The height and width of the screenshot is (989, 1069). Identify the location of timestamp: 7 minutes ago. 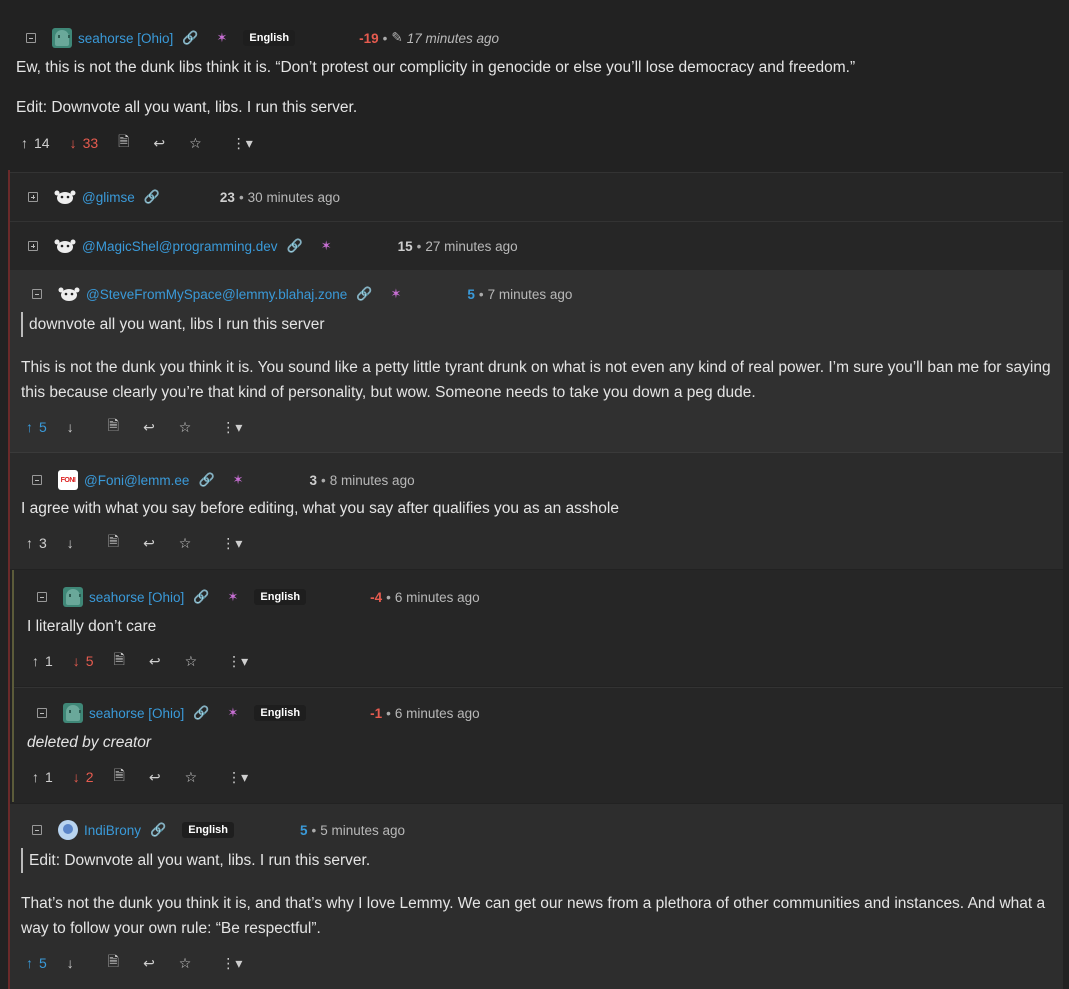
(530, 294).